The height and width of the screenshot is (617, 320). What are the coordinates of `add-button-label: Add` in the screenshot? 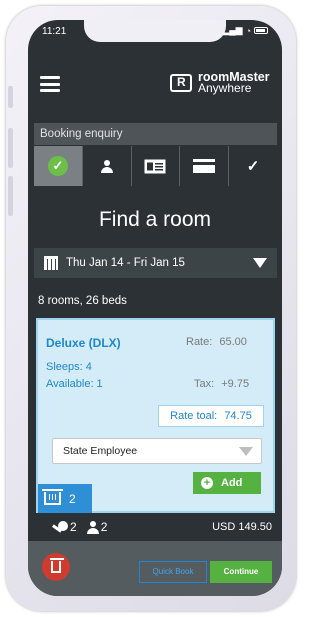 It's located at (232, 483).